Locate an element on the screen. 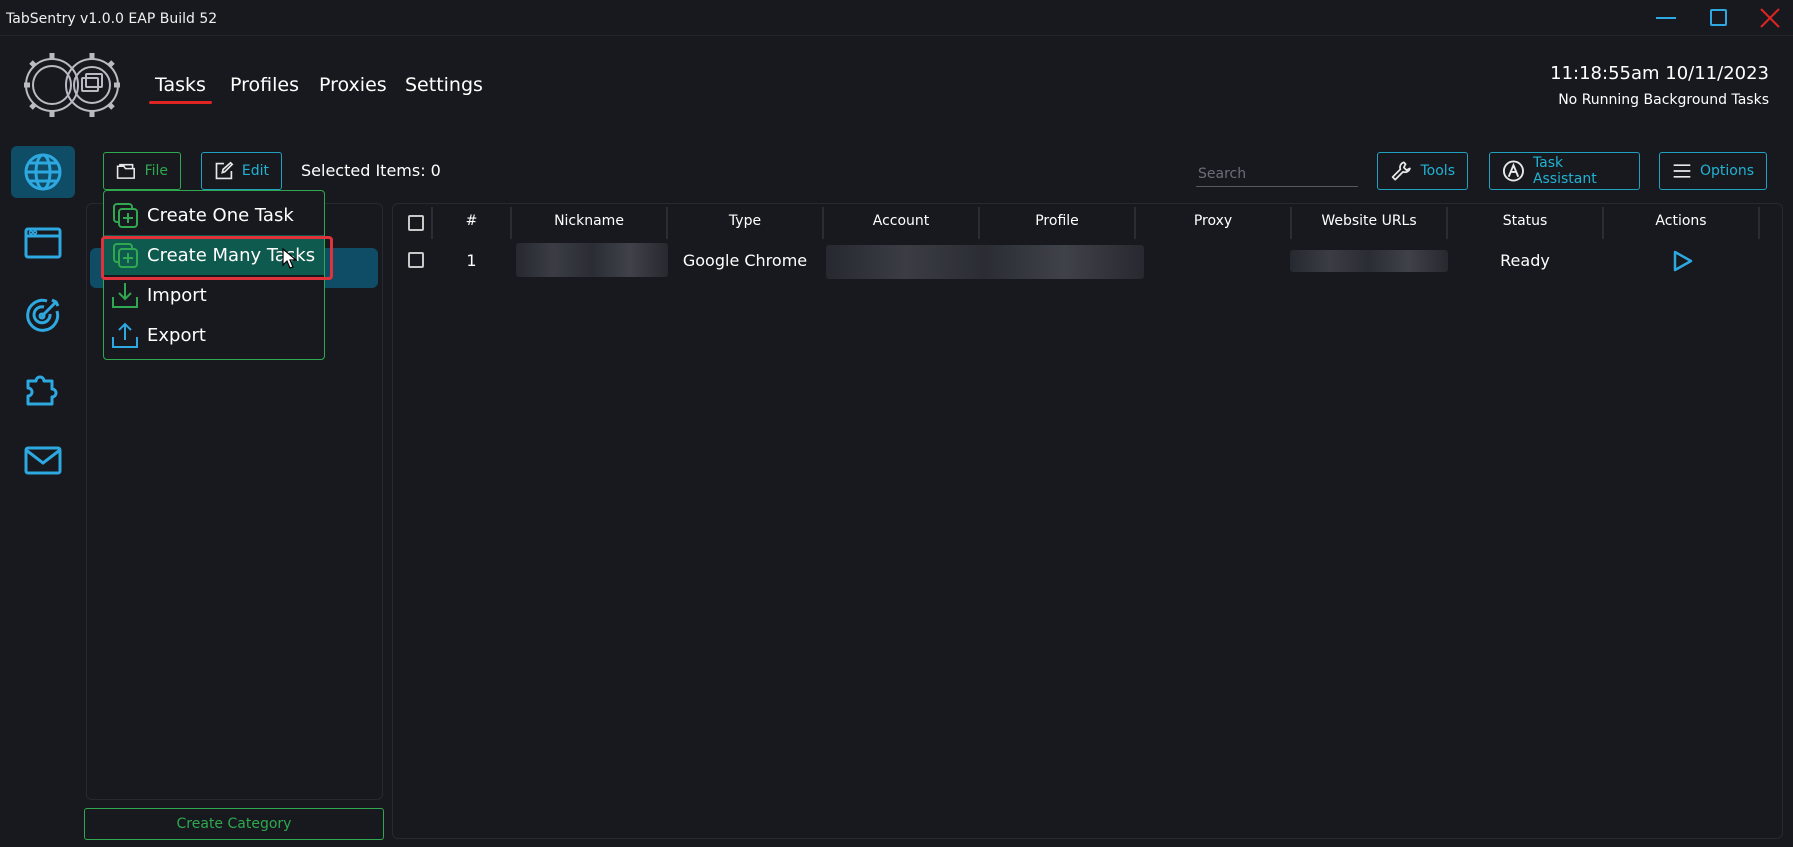 This screenshot has height=847, width=1793. menu-item-export: Export is located at coordinates (214, 335).